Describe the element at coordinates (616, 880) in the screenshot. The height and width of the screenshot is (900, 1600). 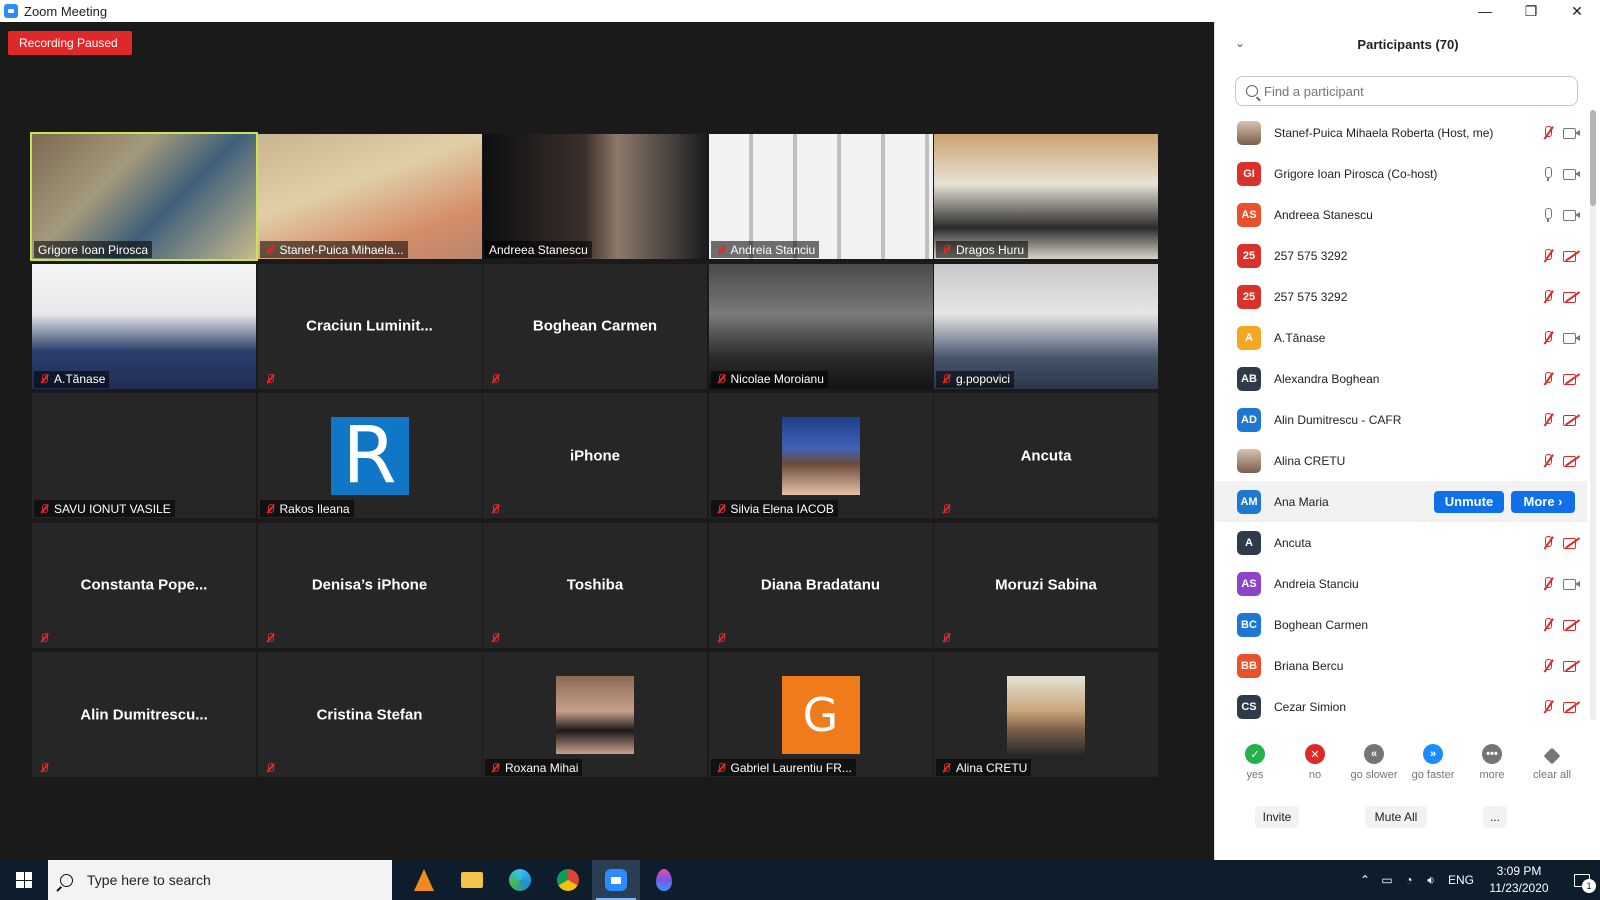
I see `taskbar-zoom` at that location.